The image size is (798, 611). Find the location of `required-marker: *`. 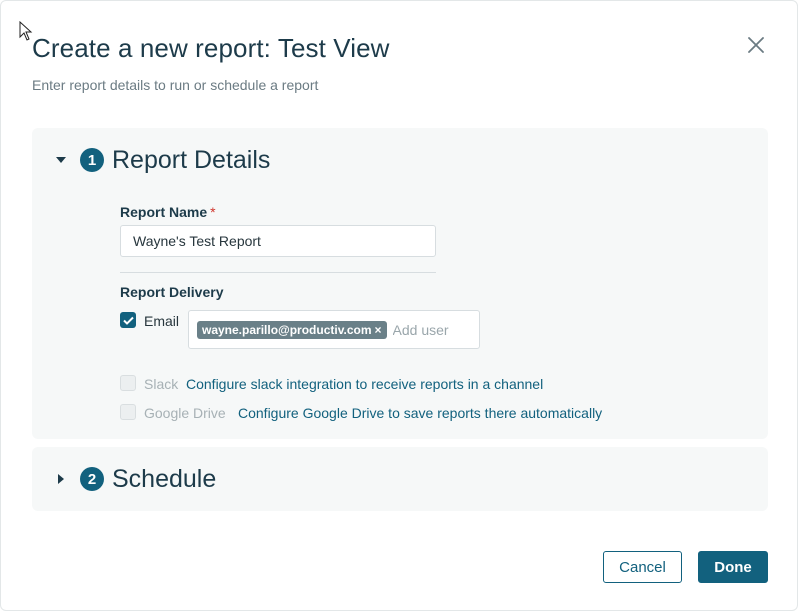

required-marker: * is located at coordinates (213, 212).